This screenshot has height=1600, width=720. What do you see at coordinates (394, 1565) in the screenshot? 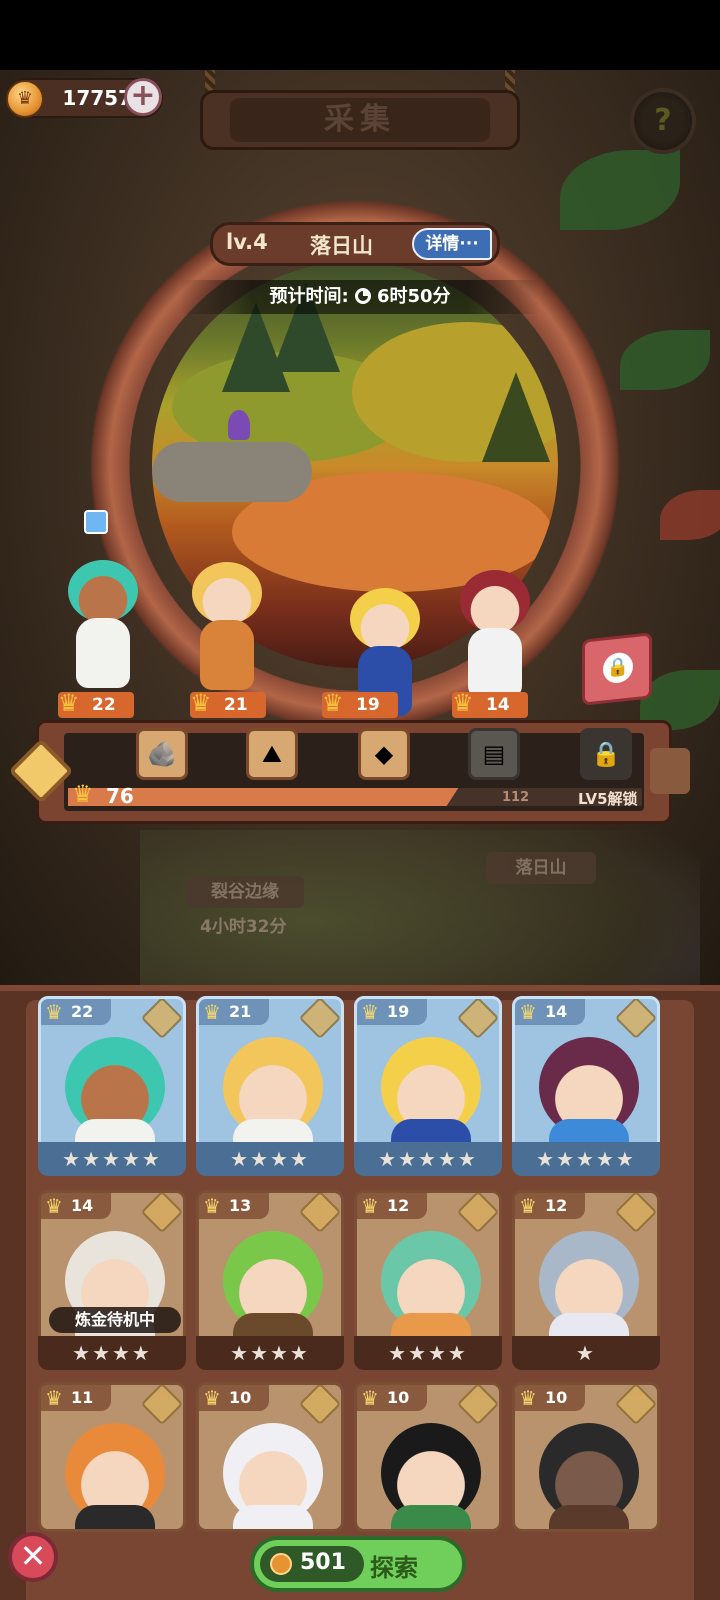
I see `explore-label: 探索` at bounding box center [394, 1565].